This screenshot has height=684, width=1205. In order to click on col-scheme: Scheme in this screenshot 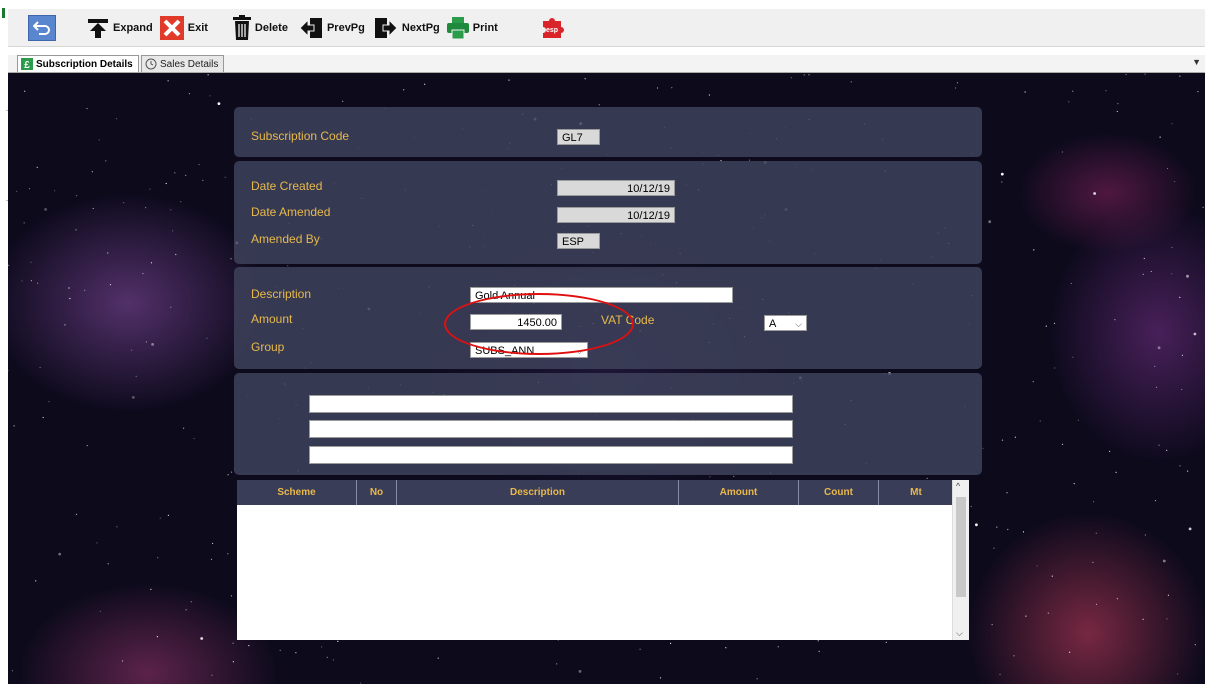, I will do `click(297, 492)`.